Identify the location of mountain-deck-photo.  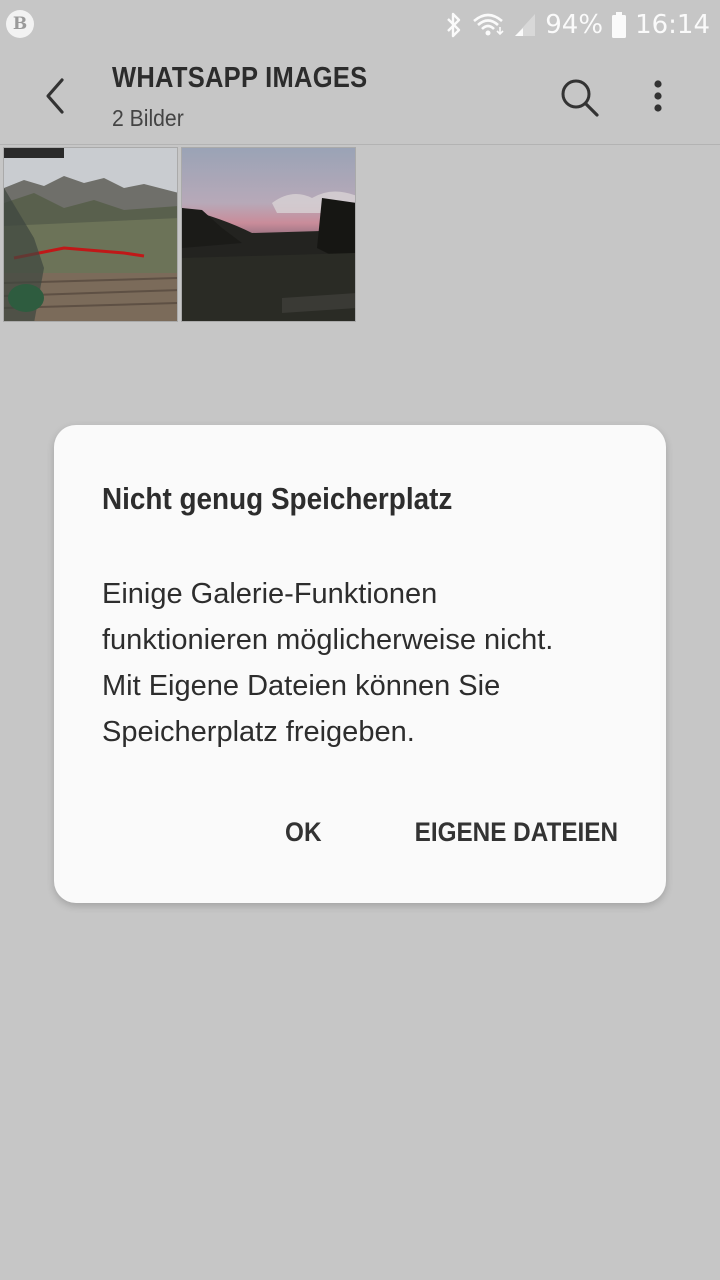
(90, 234).